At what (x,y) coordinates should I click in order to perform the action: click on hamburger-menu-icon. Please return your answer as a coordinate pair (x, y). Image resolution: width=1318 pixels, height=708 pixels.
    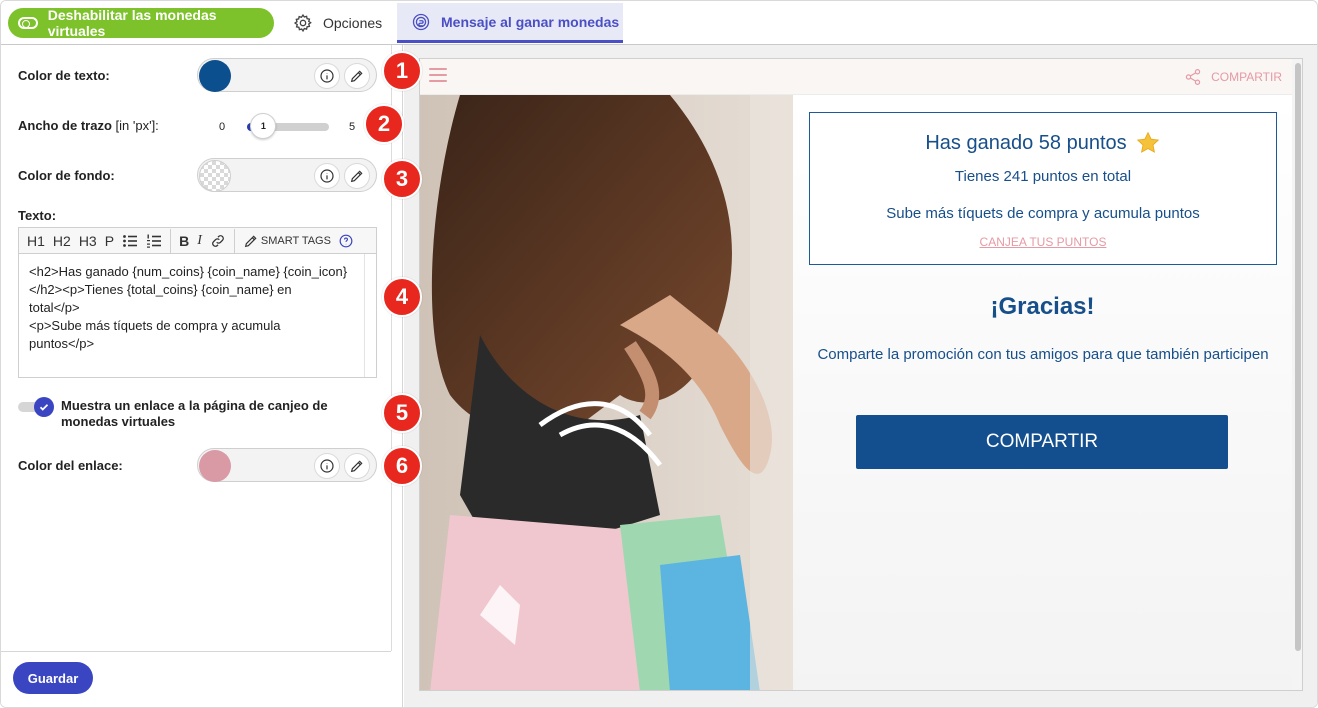
    Looking at the image, I should click on (438, 75).